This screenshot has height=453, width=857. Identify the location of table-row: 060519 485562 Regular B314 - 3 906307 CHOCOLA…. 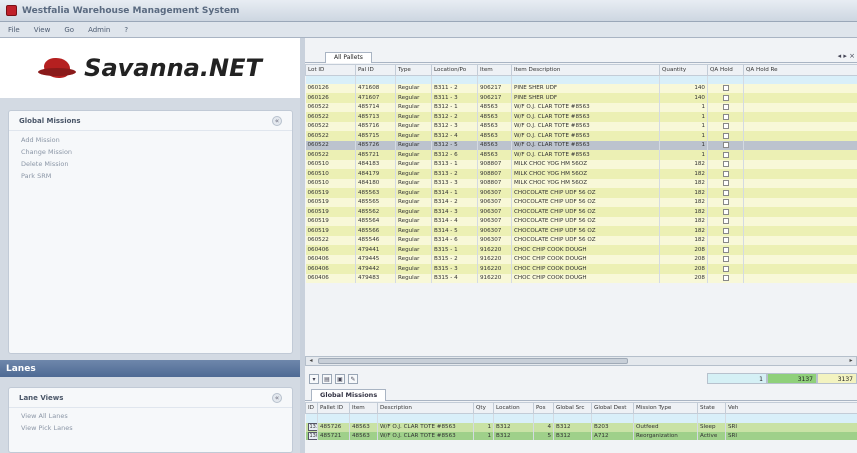
(581, 212).